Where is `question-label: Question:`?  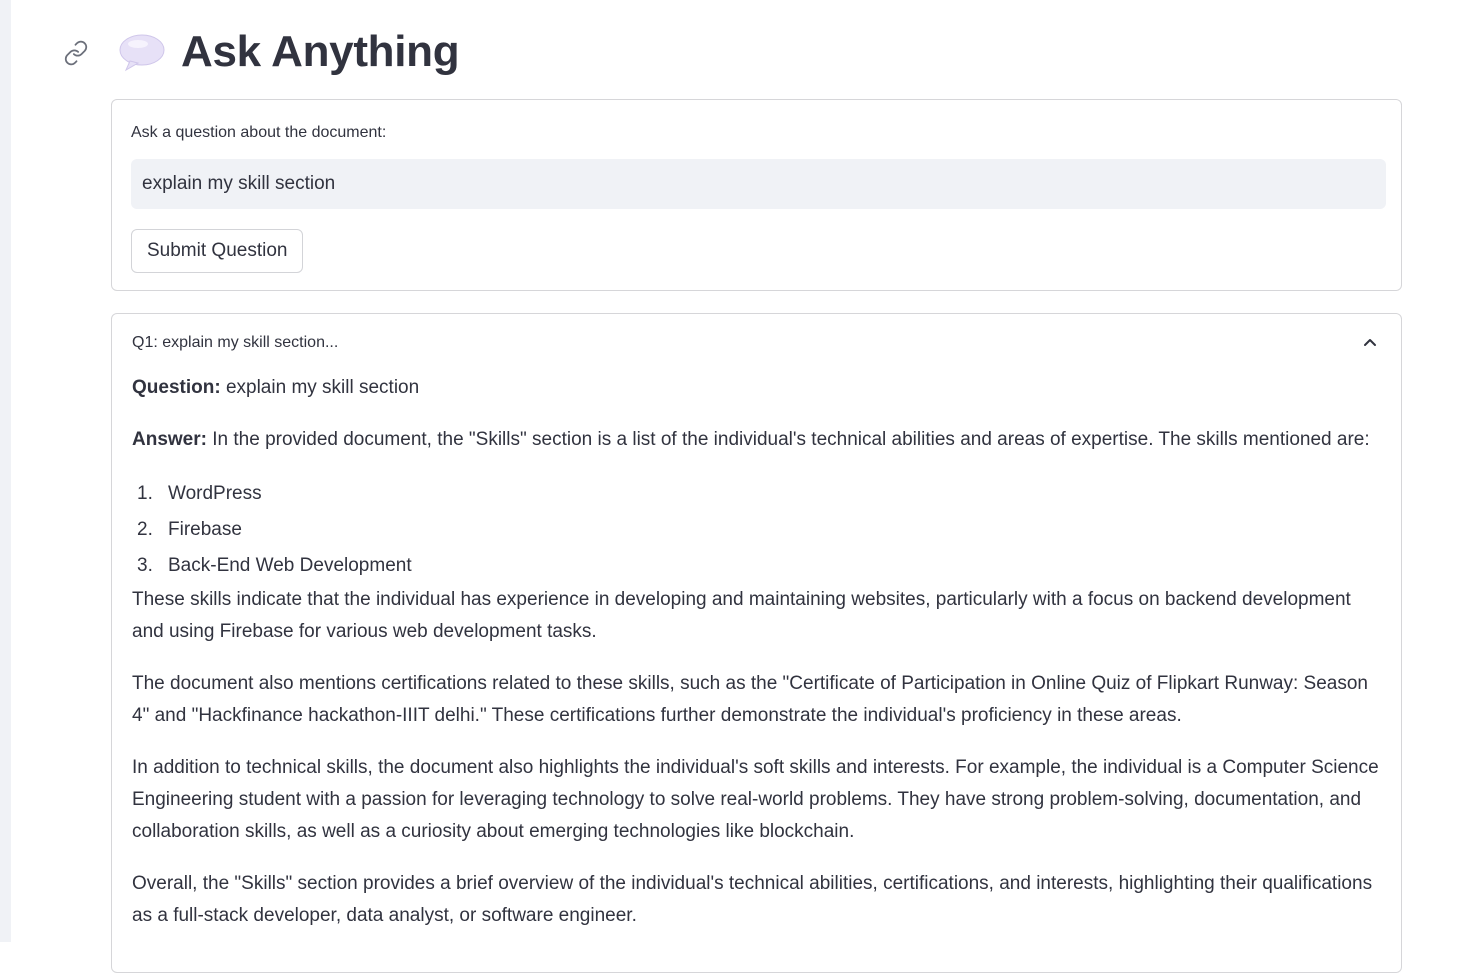
question-label: Question: is located at coordinates (176, 387).